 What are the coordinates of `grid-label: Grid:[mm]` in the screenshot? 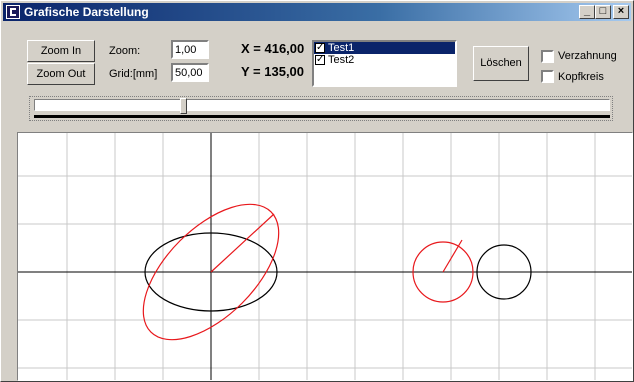 It's located at (133, 74).